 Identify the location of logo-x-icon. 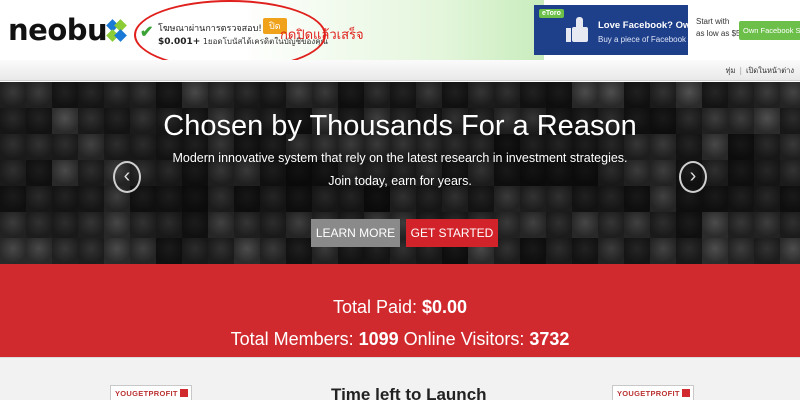
(117, 30).